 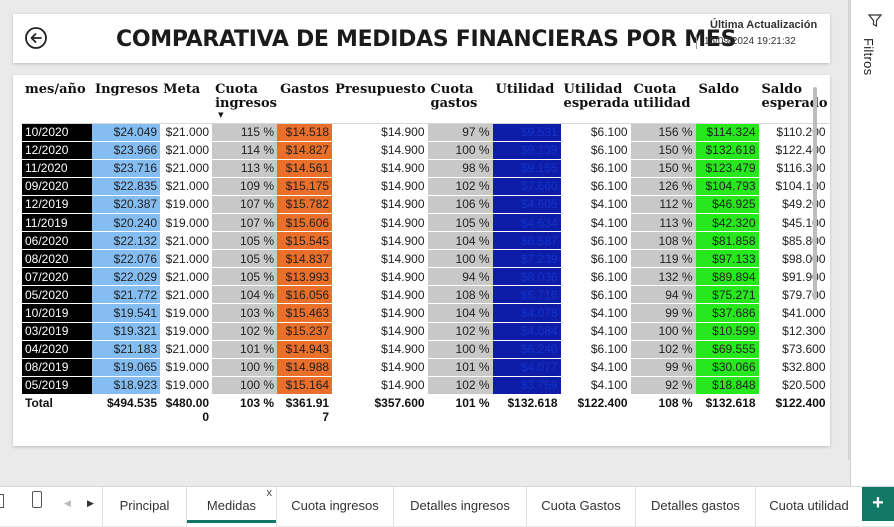 I want to click on table-cell: 126 %, so click(x=663, y=186).